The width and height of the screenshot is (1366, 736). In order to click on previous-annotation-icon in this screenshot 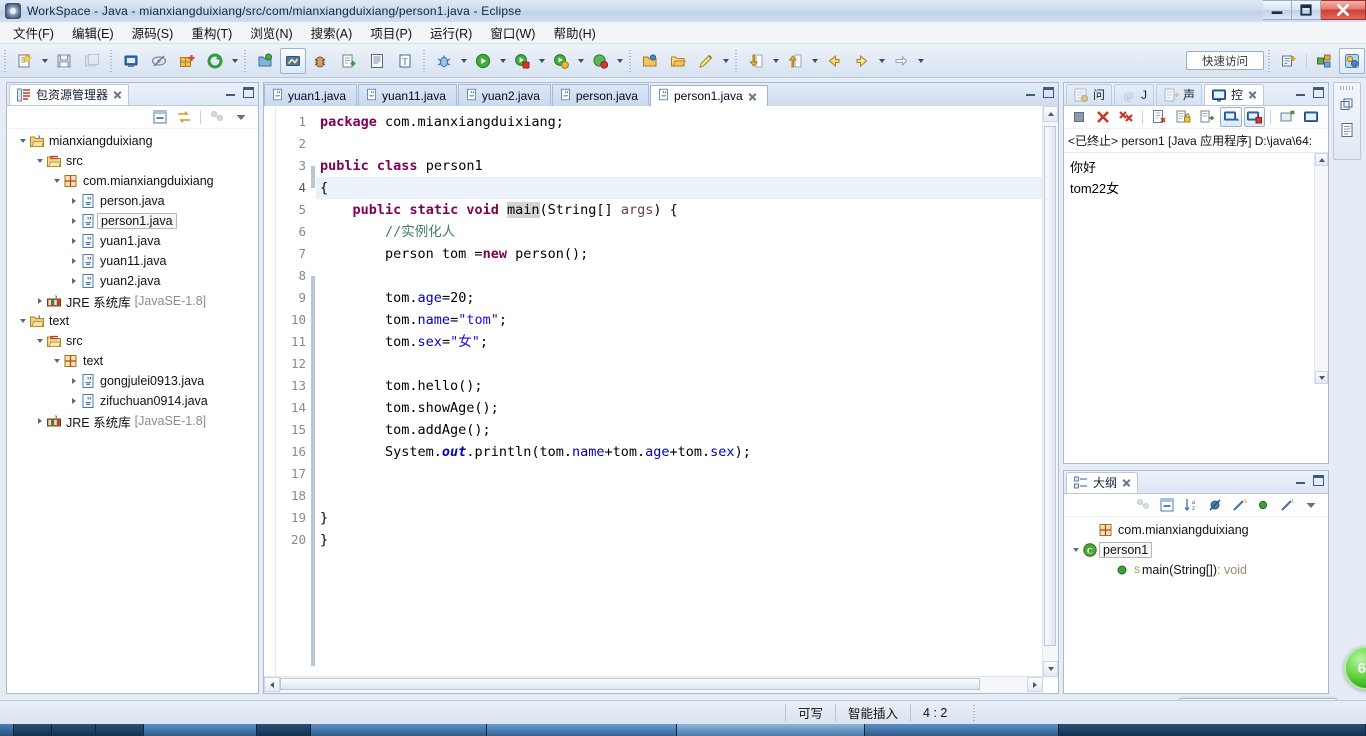, I will do `click(795, 61)`.